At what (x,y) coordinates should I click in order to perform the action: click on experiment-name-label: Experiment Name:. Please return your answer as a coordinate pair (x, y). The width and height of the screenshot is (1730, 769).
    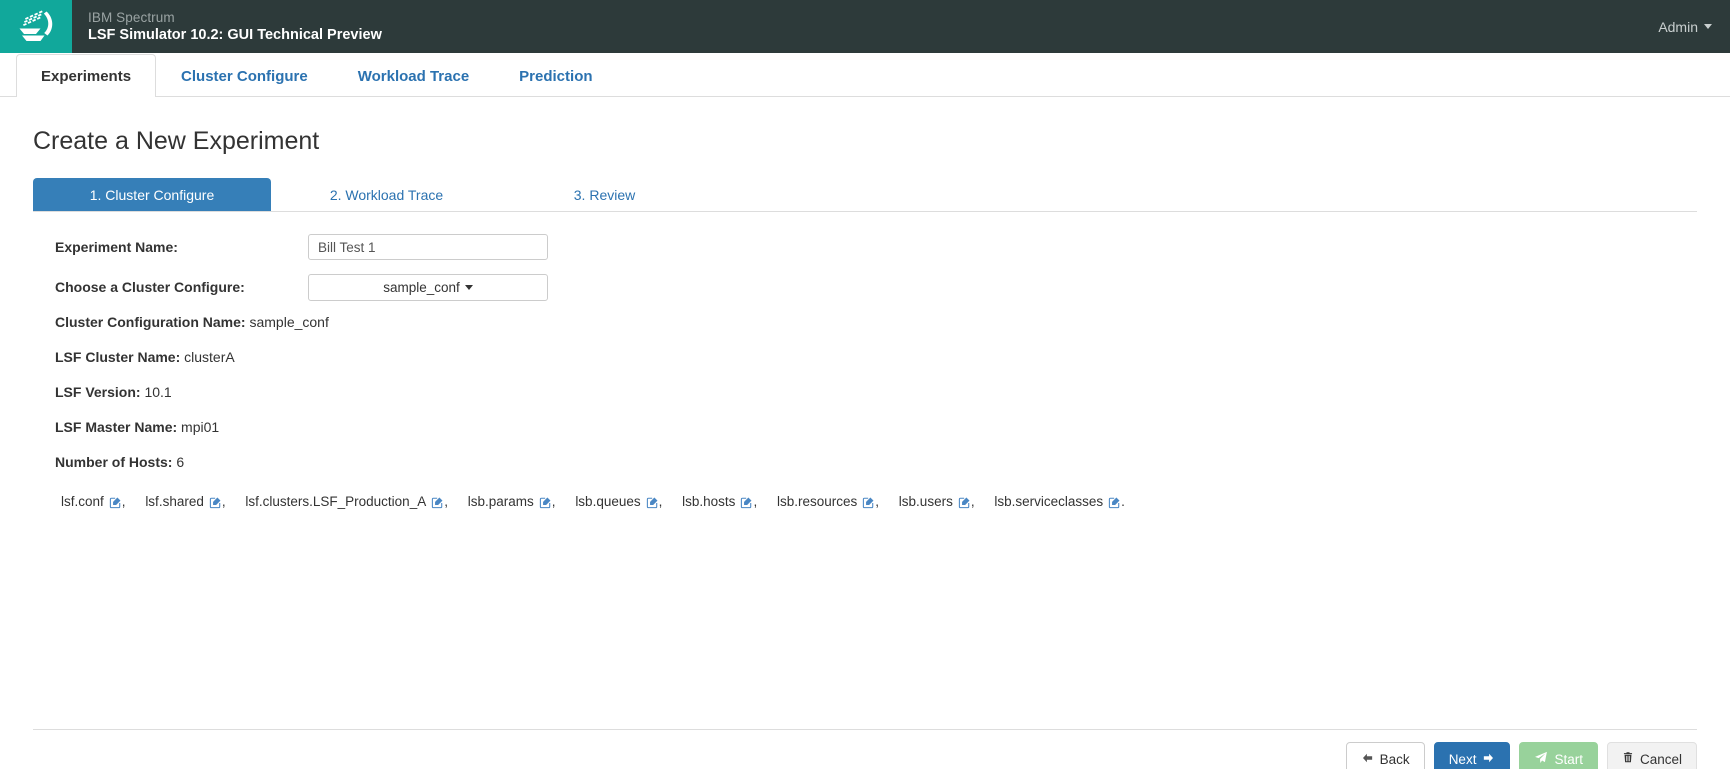
    Looking at the image, I should click on (116, 247).